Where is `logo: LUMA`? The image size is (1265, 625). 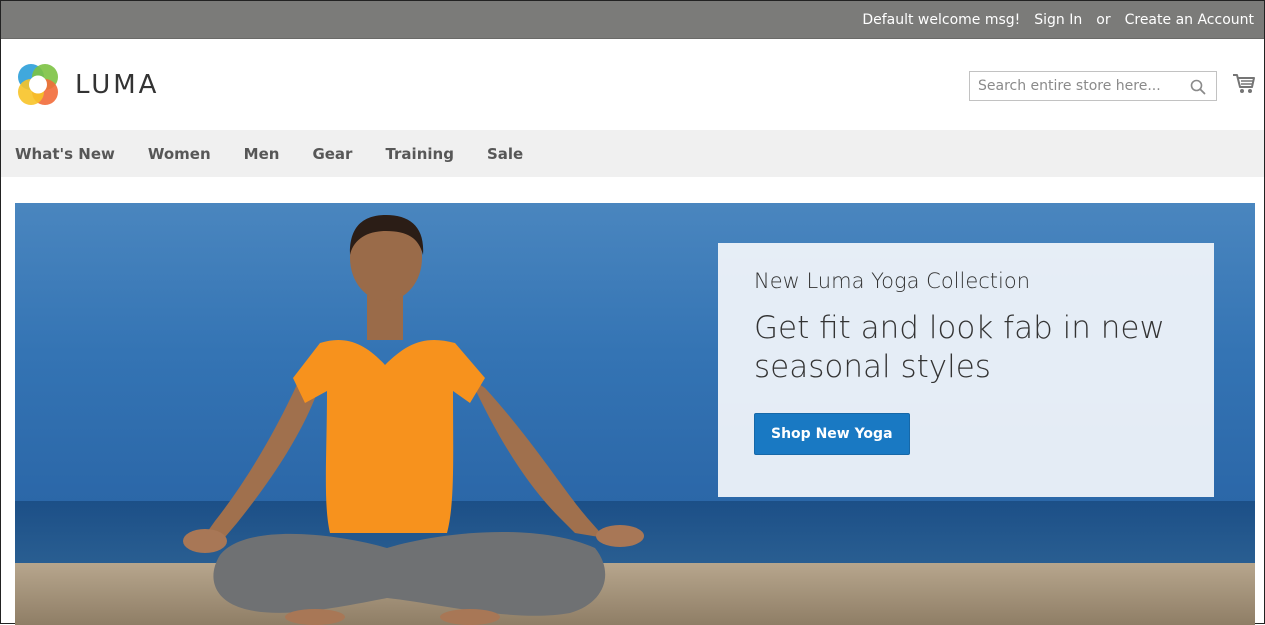 logo: LUMA is located at coordinates (87, 85).